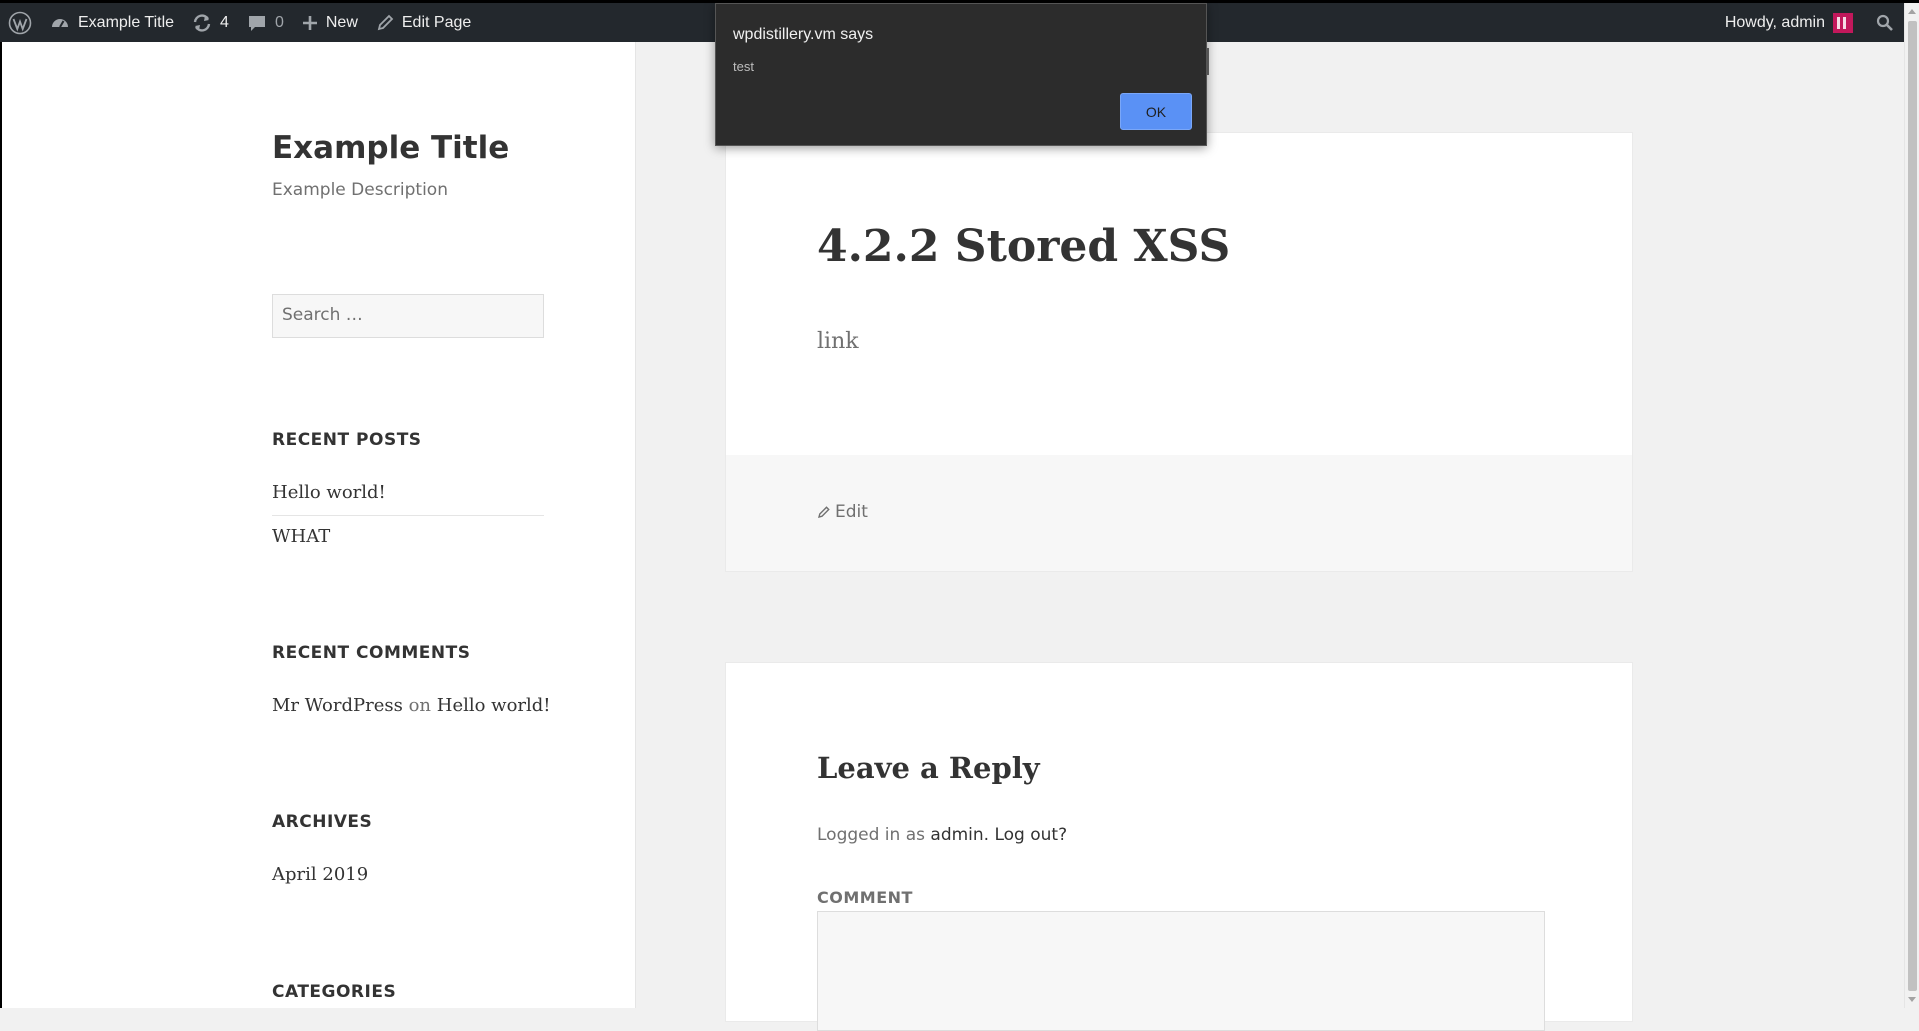 This screenshot has height=1031, width=1919. Describe the element at coordinates (851, 512) in the screenshot. I see `edit-label: Edit` at that location.